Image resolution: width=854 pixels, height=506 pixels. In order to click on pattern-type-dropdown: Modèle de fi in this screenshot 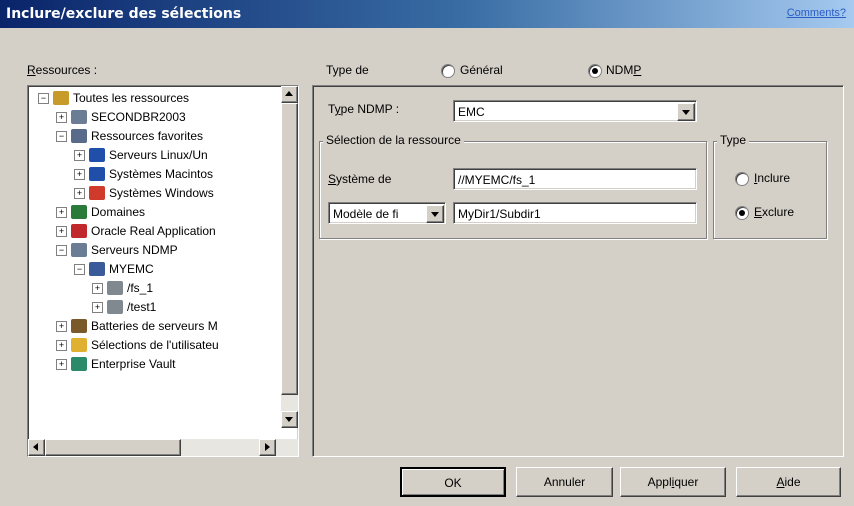, I will do `click(387, 213)`.